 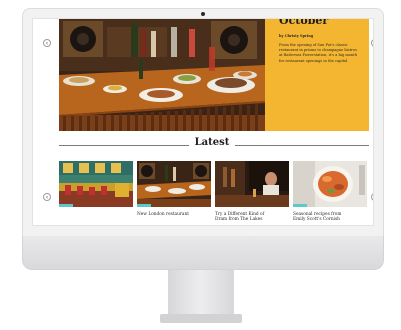 What do you see at coordinates (201, 293) in the screenshot?
I see `monitor-stand` at bounding box center [201, 293].